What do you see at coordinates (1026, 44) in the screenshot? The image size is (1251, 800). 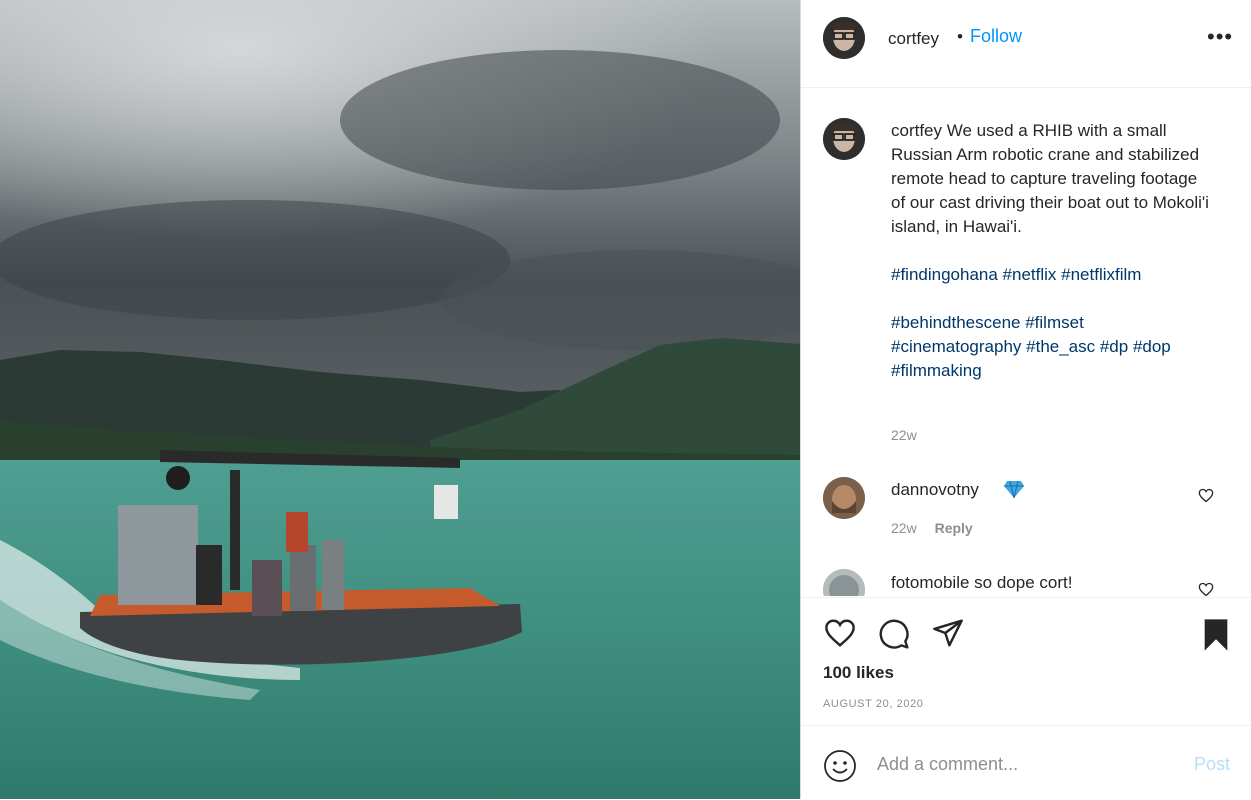 I see `post-header: cortfey • Follow •••` at bounding box center [1026, 44].